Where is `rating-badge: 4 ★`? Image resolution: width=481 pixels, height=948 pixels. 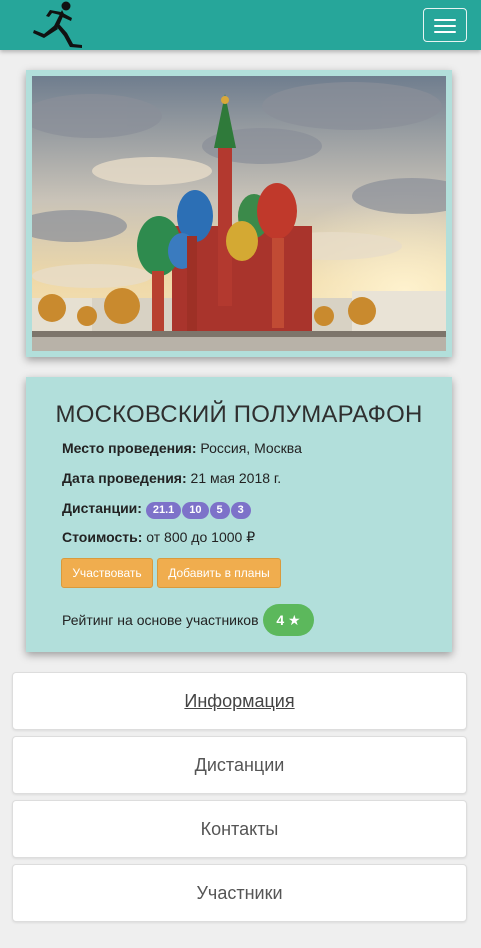
rating-badge: 4 ★ is located at coordinates (288, 620).